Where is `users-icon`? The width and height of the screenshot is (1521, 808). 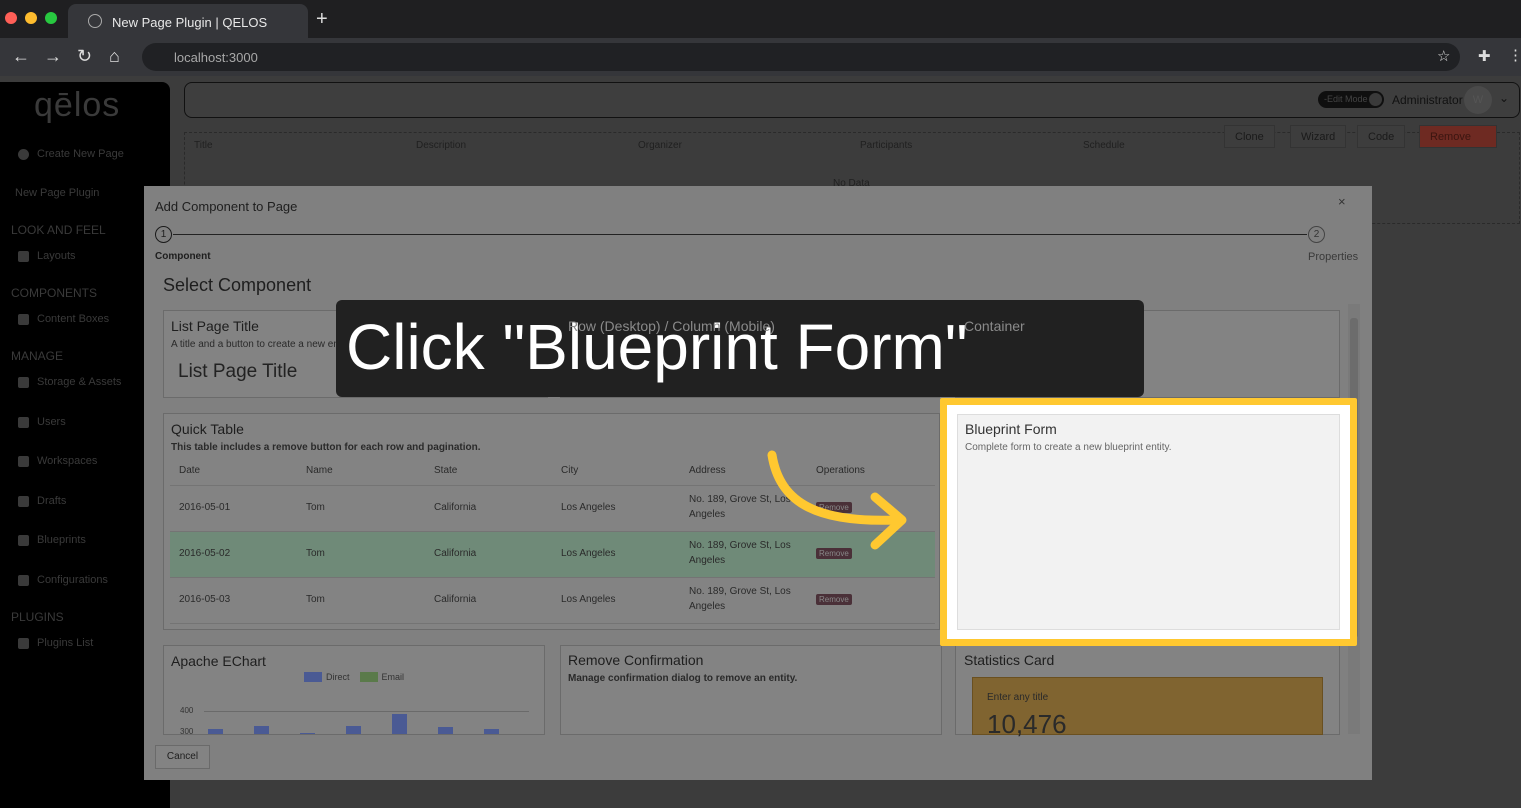 users-icon is located at coordinates (23, 422).